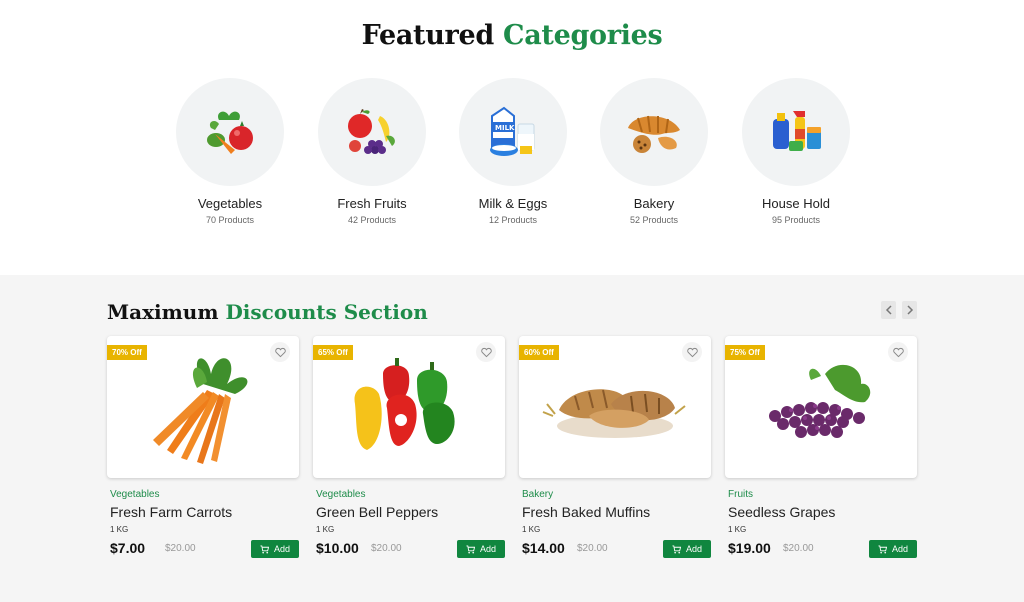  I want to click on carousel-prev-button, so click(888, 310).